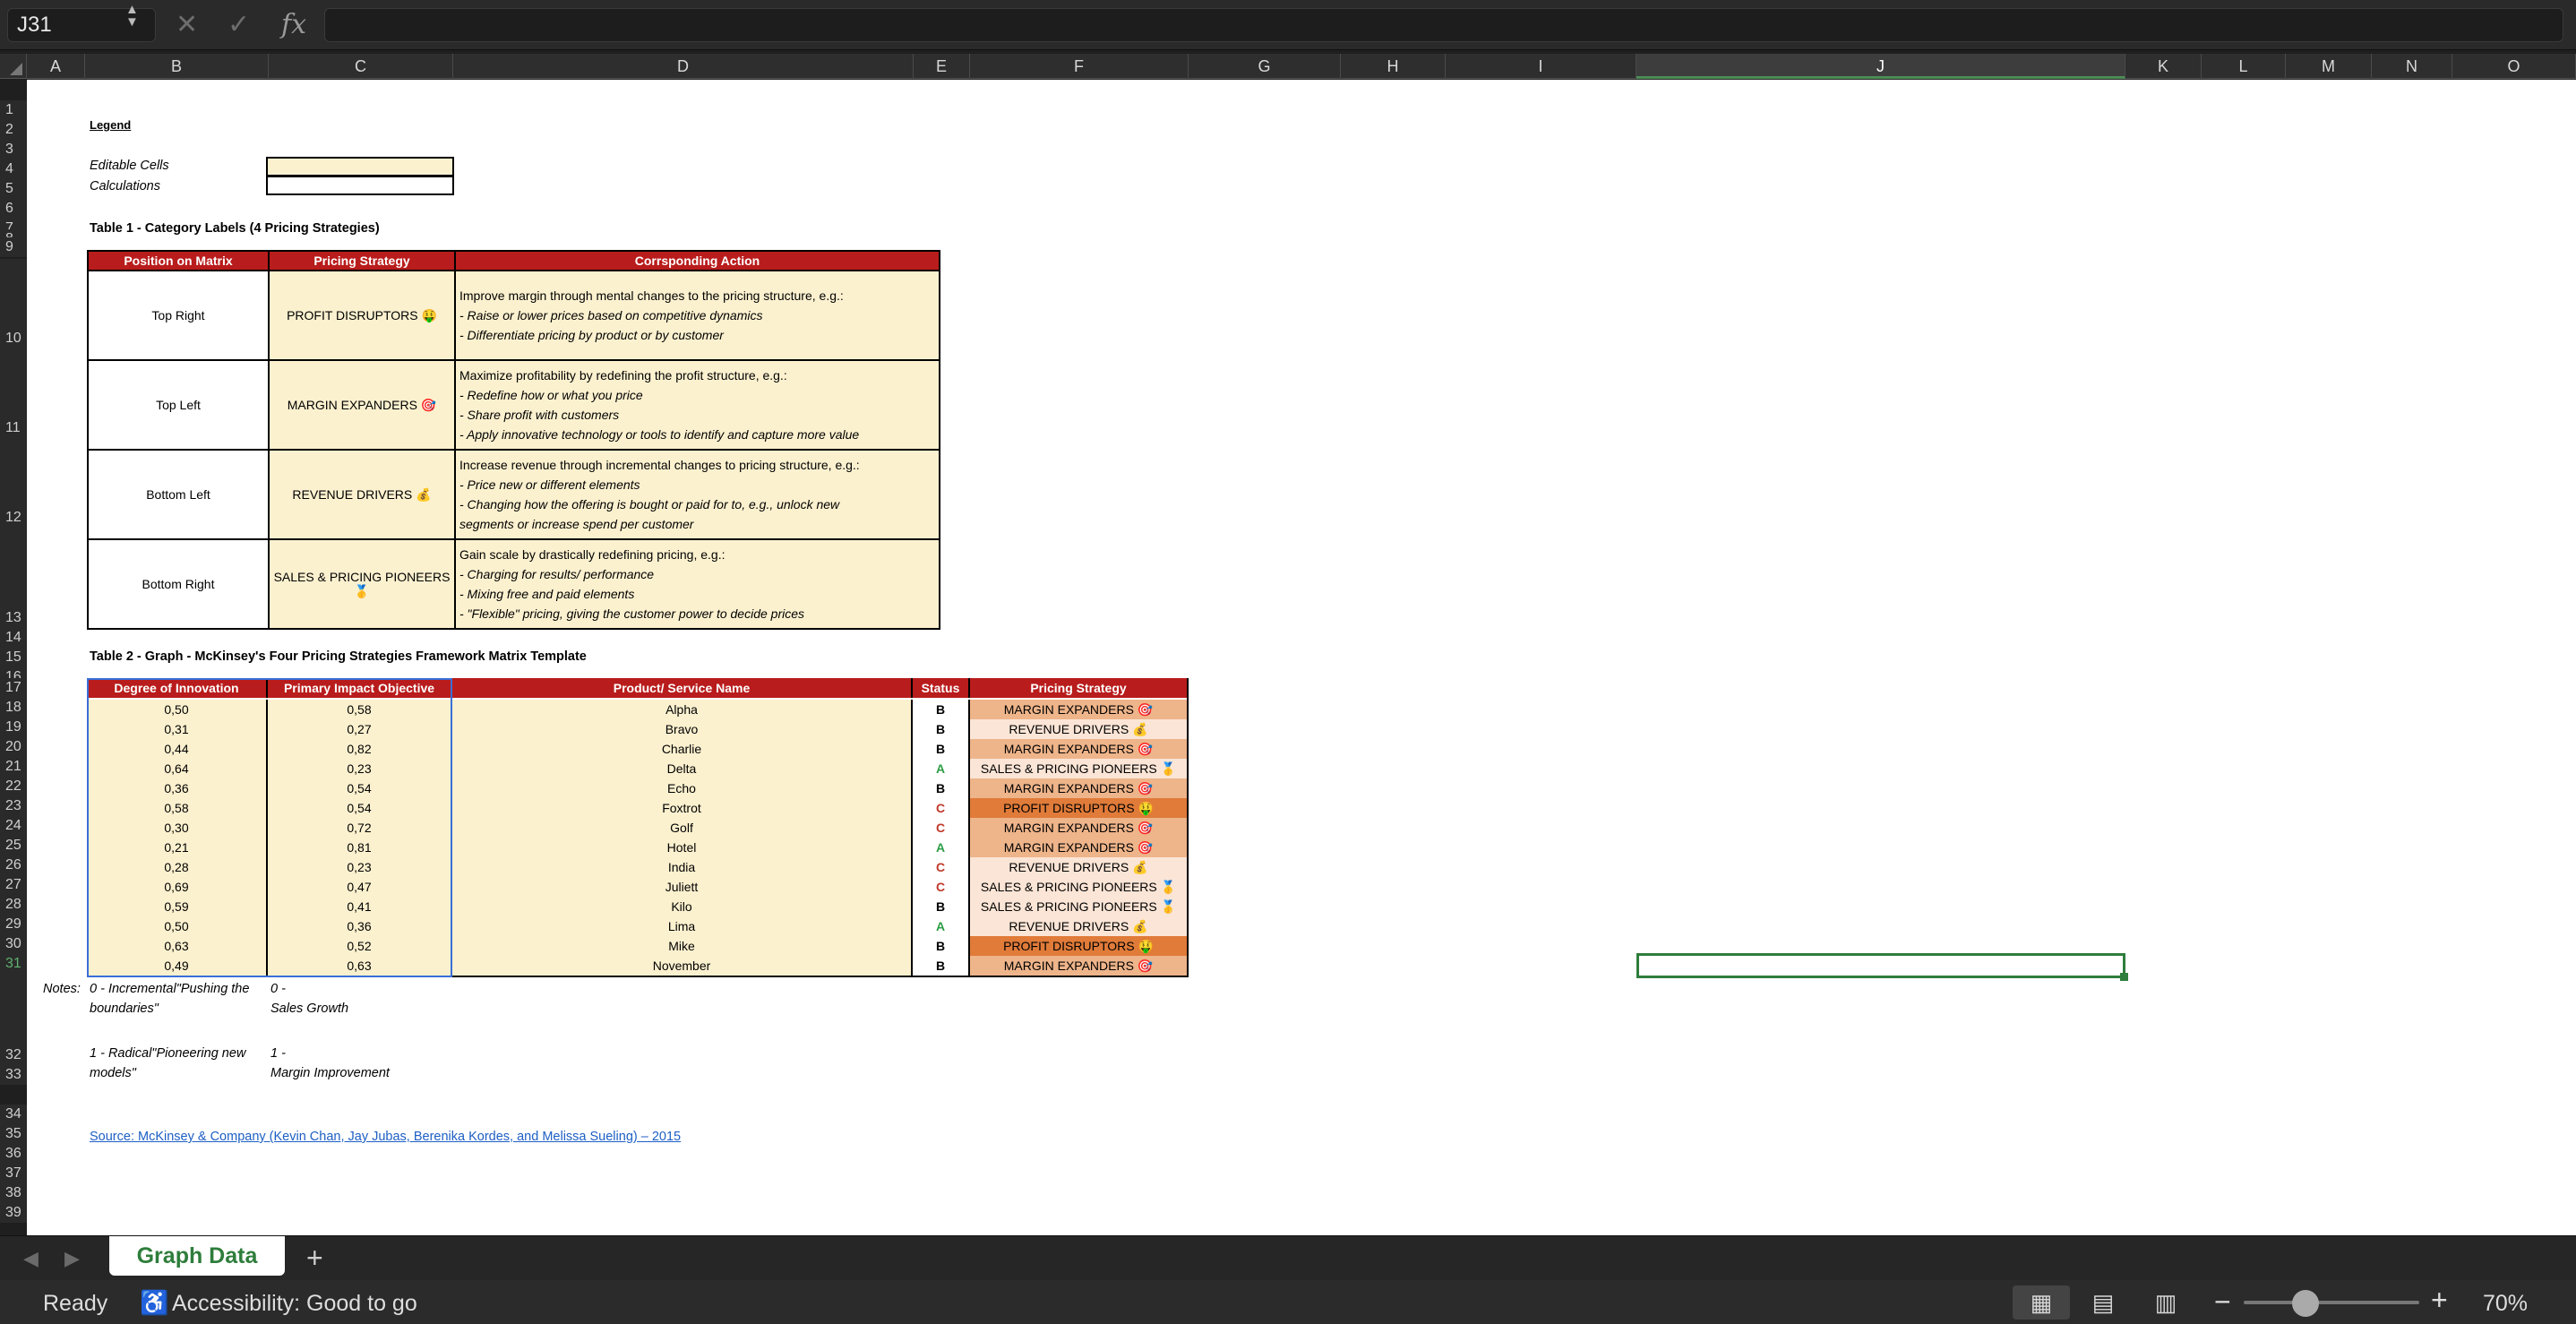  What do you see at coordinates (1880, 66) in the screenshot?
I see `column-header-j: J` at bounding box center [1880, 66].